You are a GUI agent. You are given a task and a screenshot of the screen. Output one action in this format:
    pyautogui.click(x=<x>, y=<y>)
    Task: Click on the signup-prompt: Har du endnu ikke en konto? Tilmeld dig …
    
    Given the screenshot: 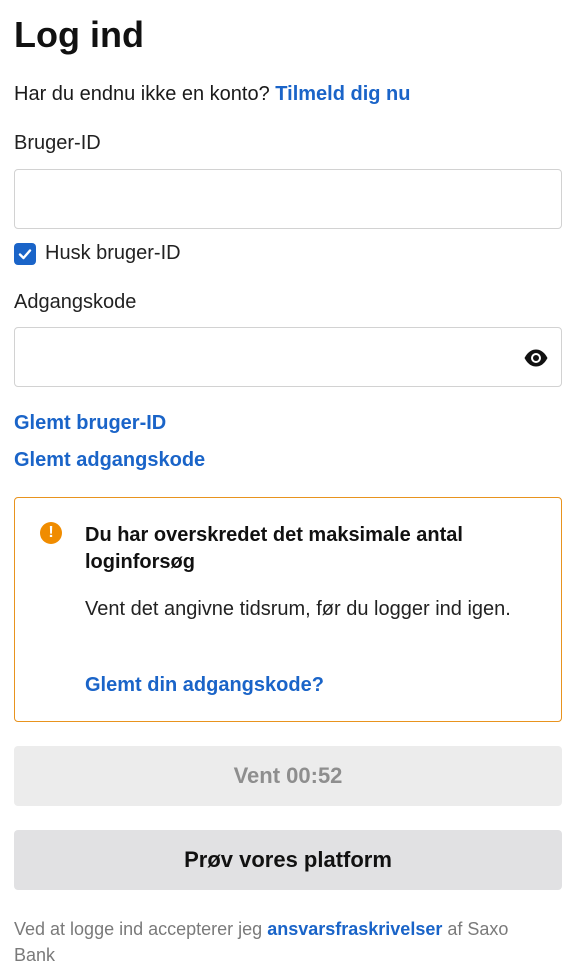 What is the action you would take?
    pyautogui.click(x=212, y=94)
    